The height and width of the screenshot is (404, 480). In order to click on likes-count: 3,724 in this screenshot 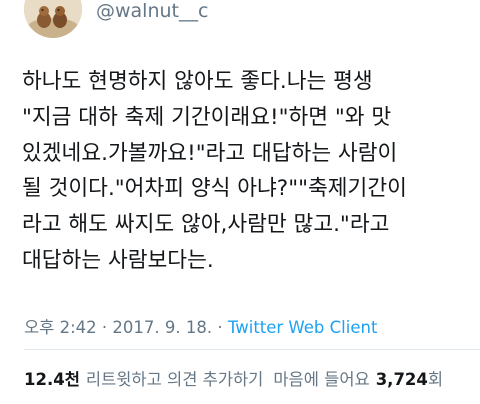, I will do `click(402, 379)`.